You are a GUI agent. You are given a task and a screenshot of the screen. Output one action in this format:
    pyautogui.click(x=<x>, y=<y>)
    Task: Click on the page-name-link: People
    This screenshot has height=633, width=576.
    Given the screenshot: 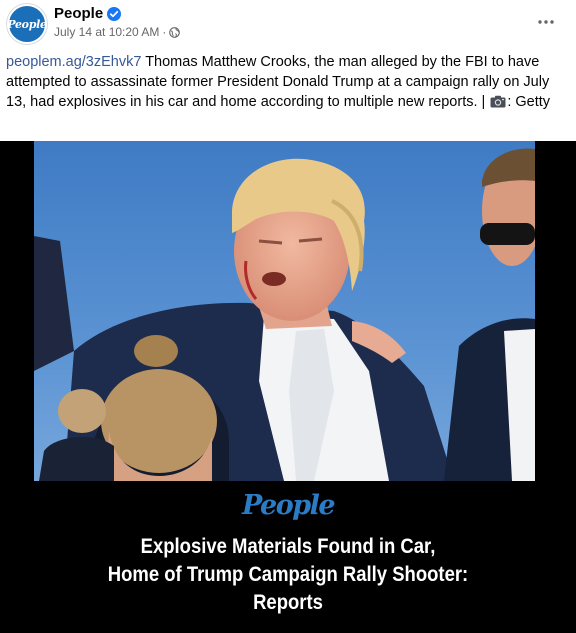 What is the action you would take?
    pyautogui.click(x=78, y=13)
    